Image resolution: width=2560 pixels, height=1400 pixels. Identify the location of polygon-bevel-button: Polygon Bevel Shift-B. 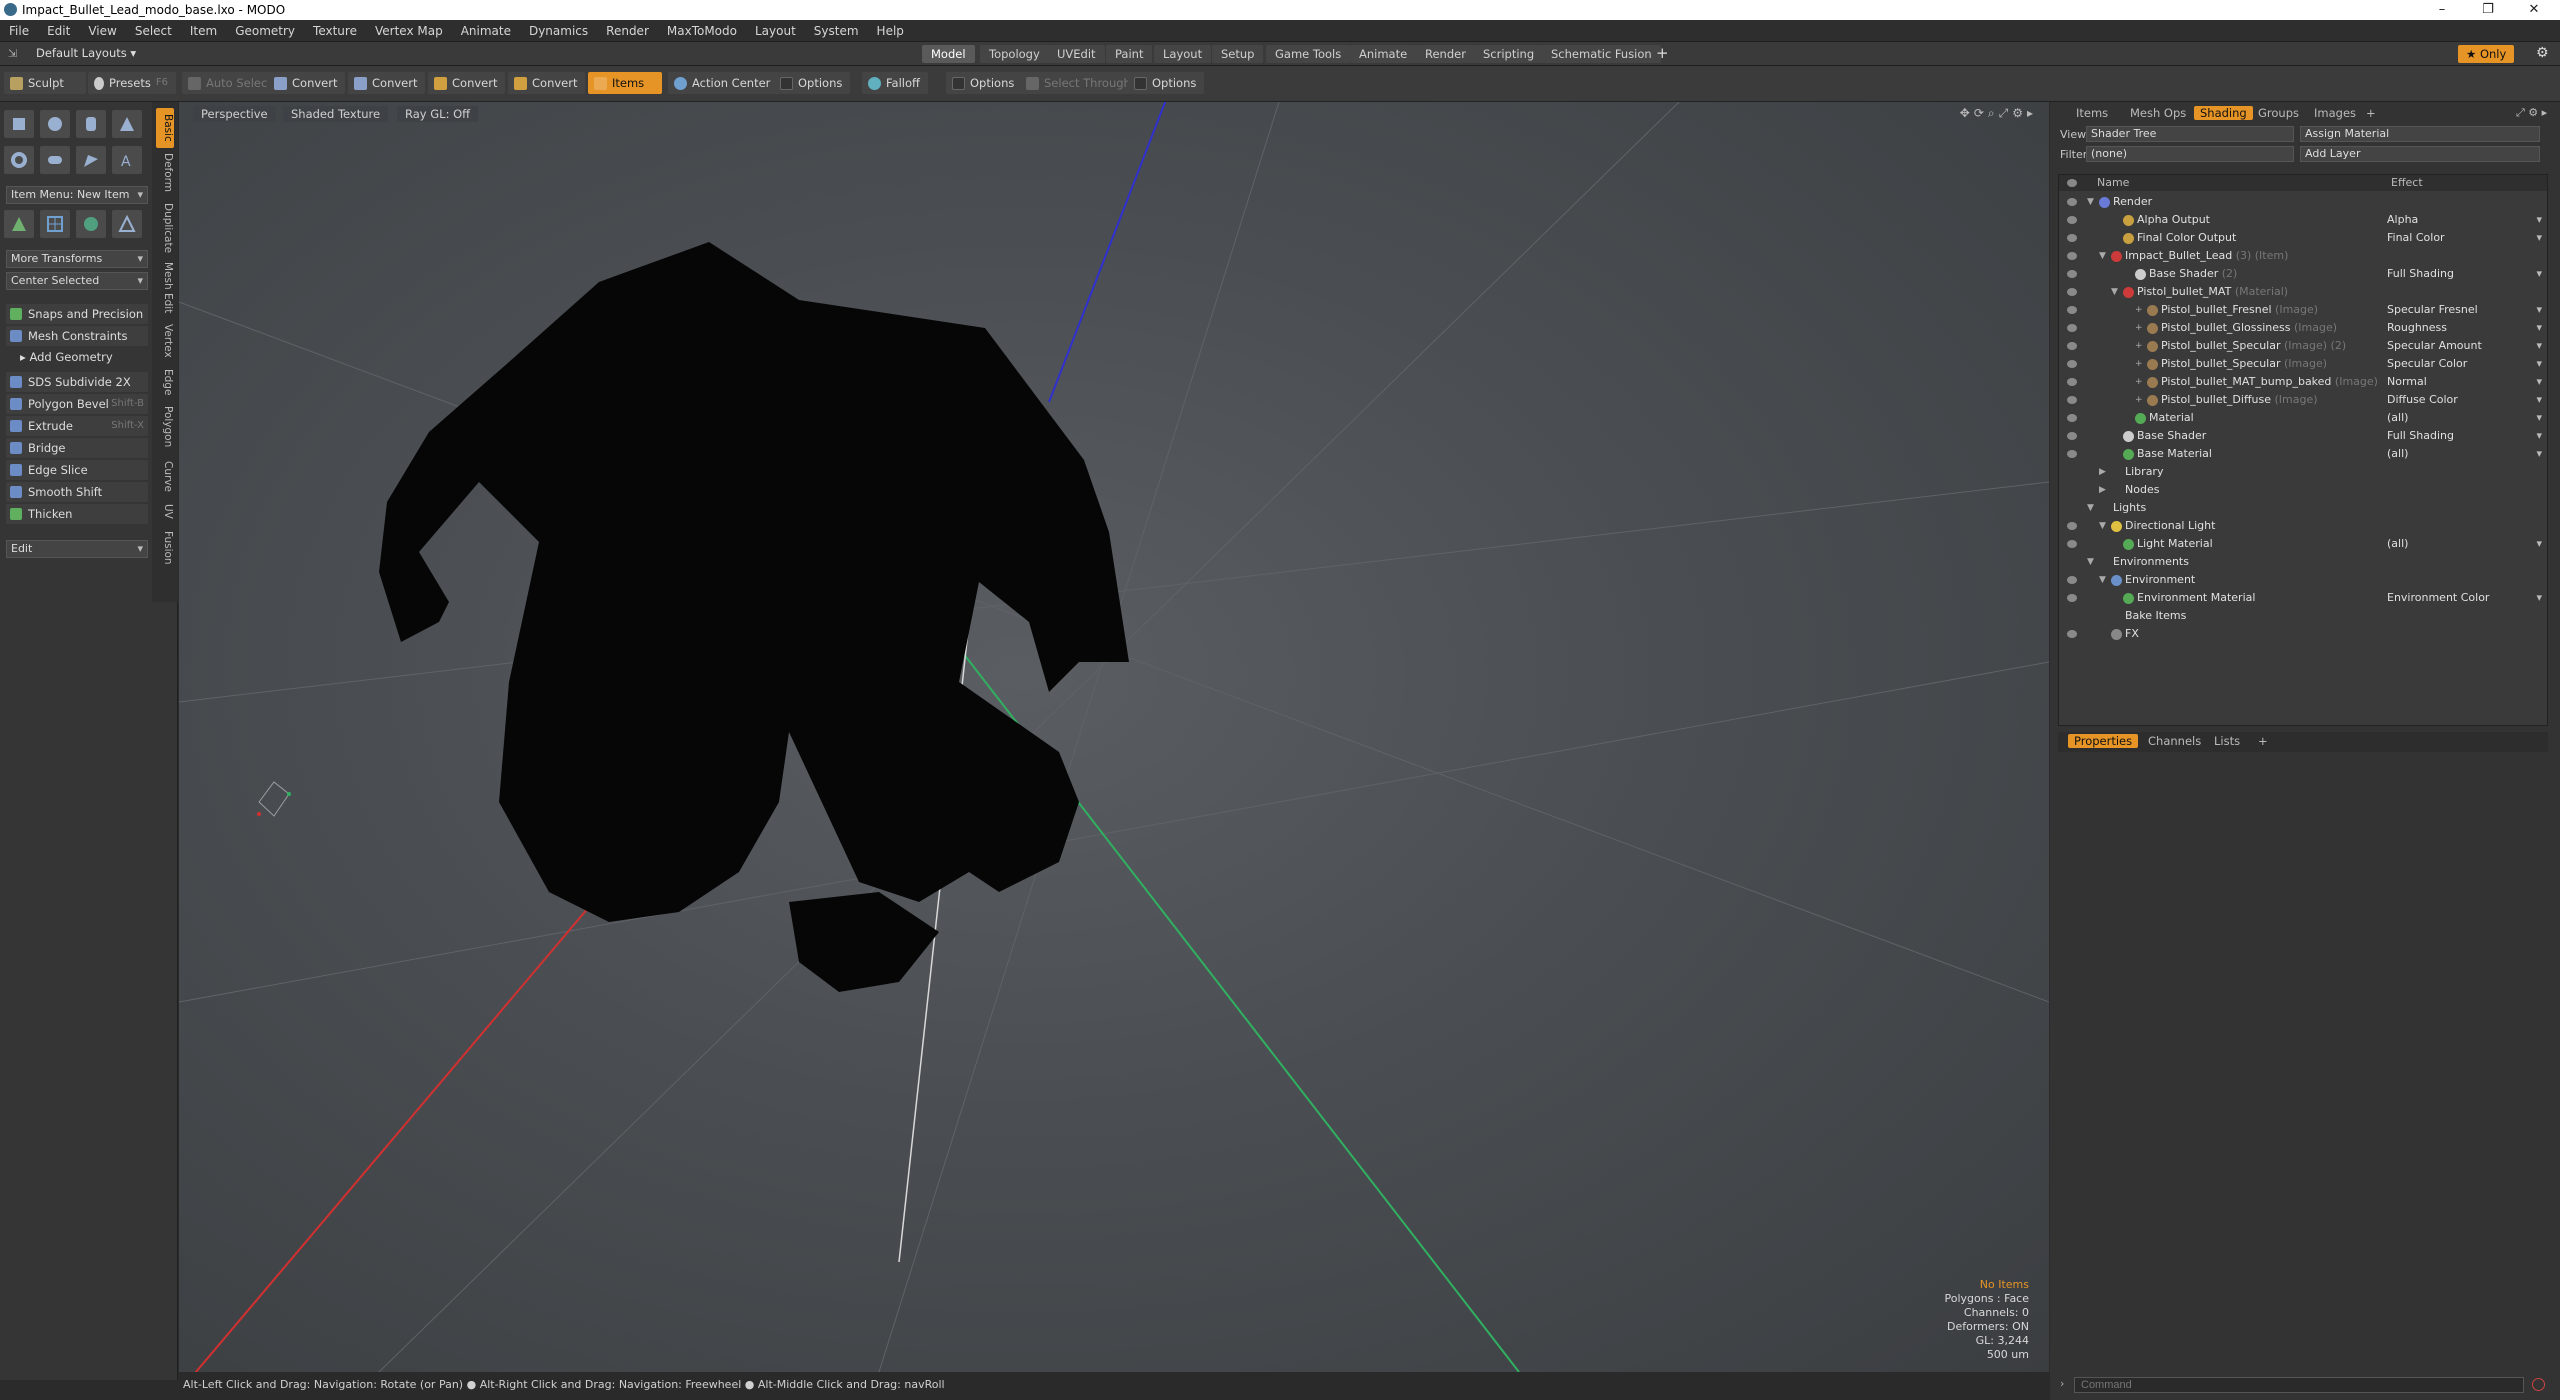
(77, 404).